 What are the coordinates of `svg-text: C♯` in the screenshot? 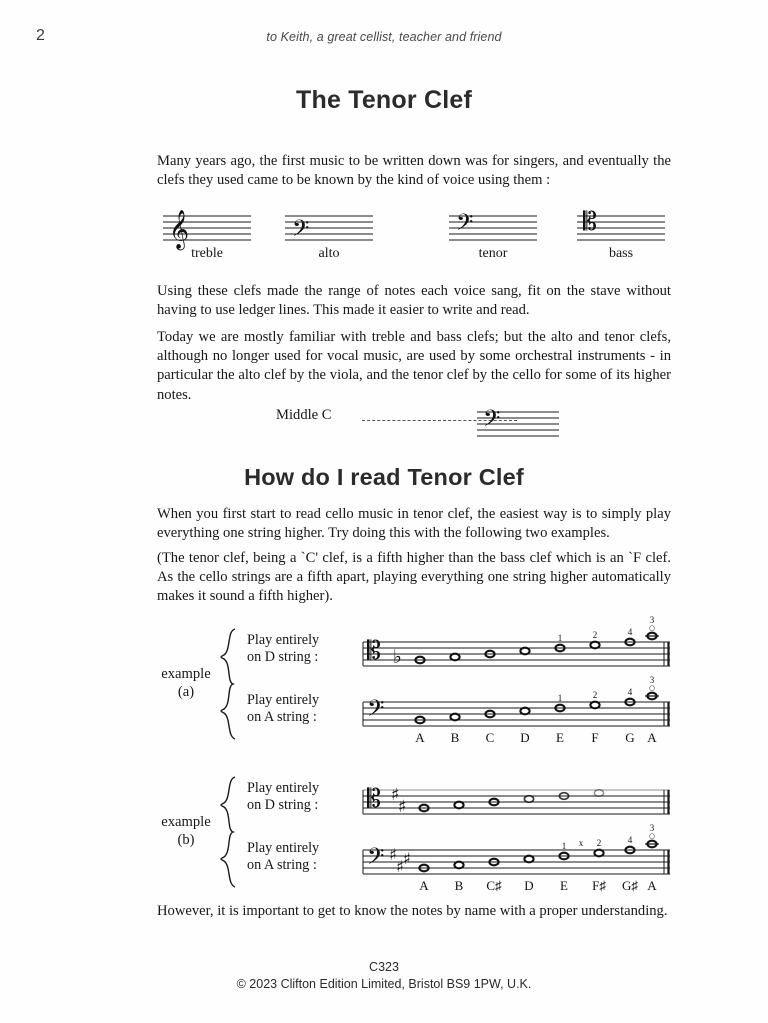 It's located at (493, 885).